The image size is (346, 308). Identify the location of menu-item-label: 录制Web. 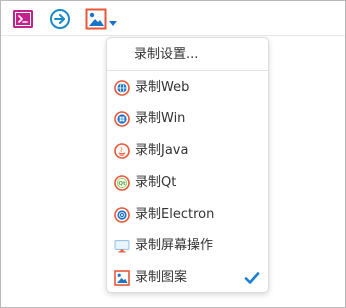
(162, 87).